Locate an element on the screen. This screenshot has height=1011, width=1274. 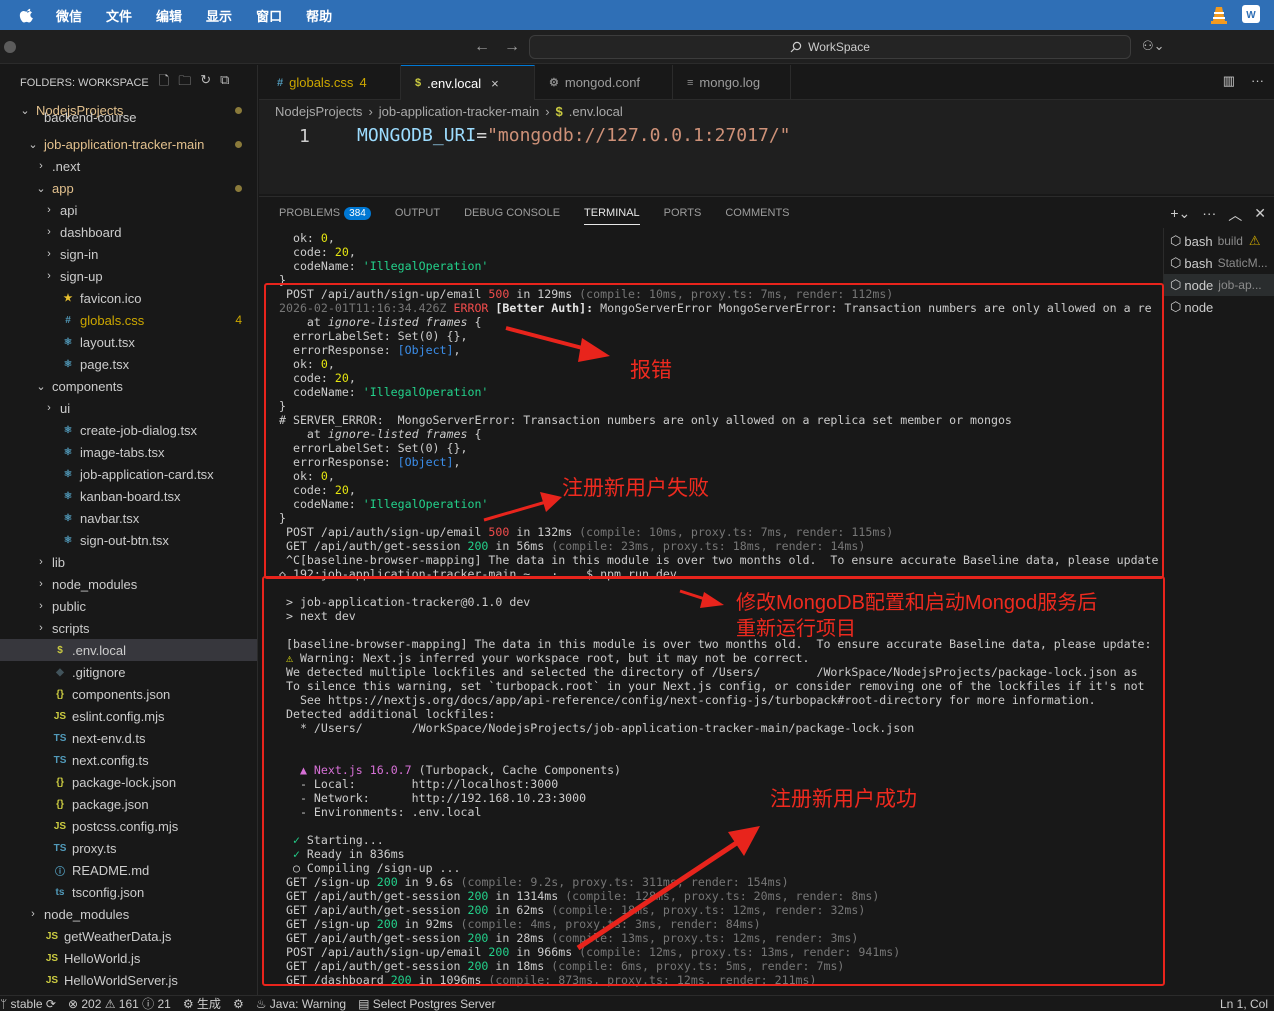
panel-tab-problems: PROBLEMS 384 is located at coordinates (325, 216).